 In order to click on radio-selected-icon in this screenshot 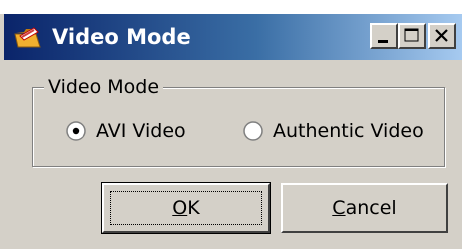, I will do `click(76, 131)`.